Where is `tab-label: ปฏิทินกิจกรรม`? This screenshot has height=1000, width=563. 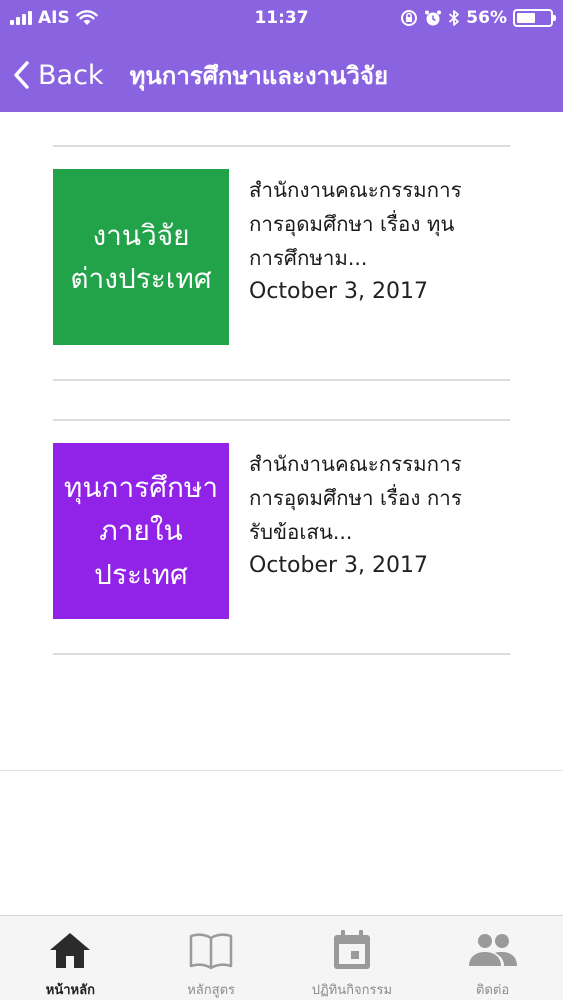 tab-label: ปฏิทินกิจกรรม is located at coordinates (352, 990).